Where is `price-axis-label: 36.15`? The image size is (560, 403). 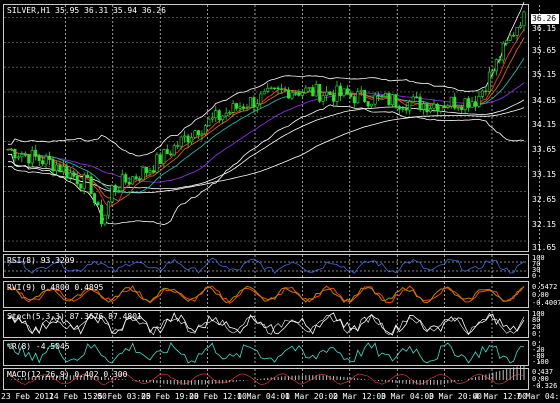
price-axis-label: 36.15 is located at coordinates (544, 28).